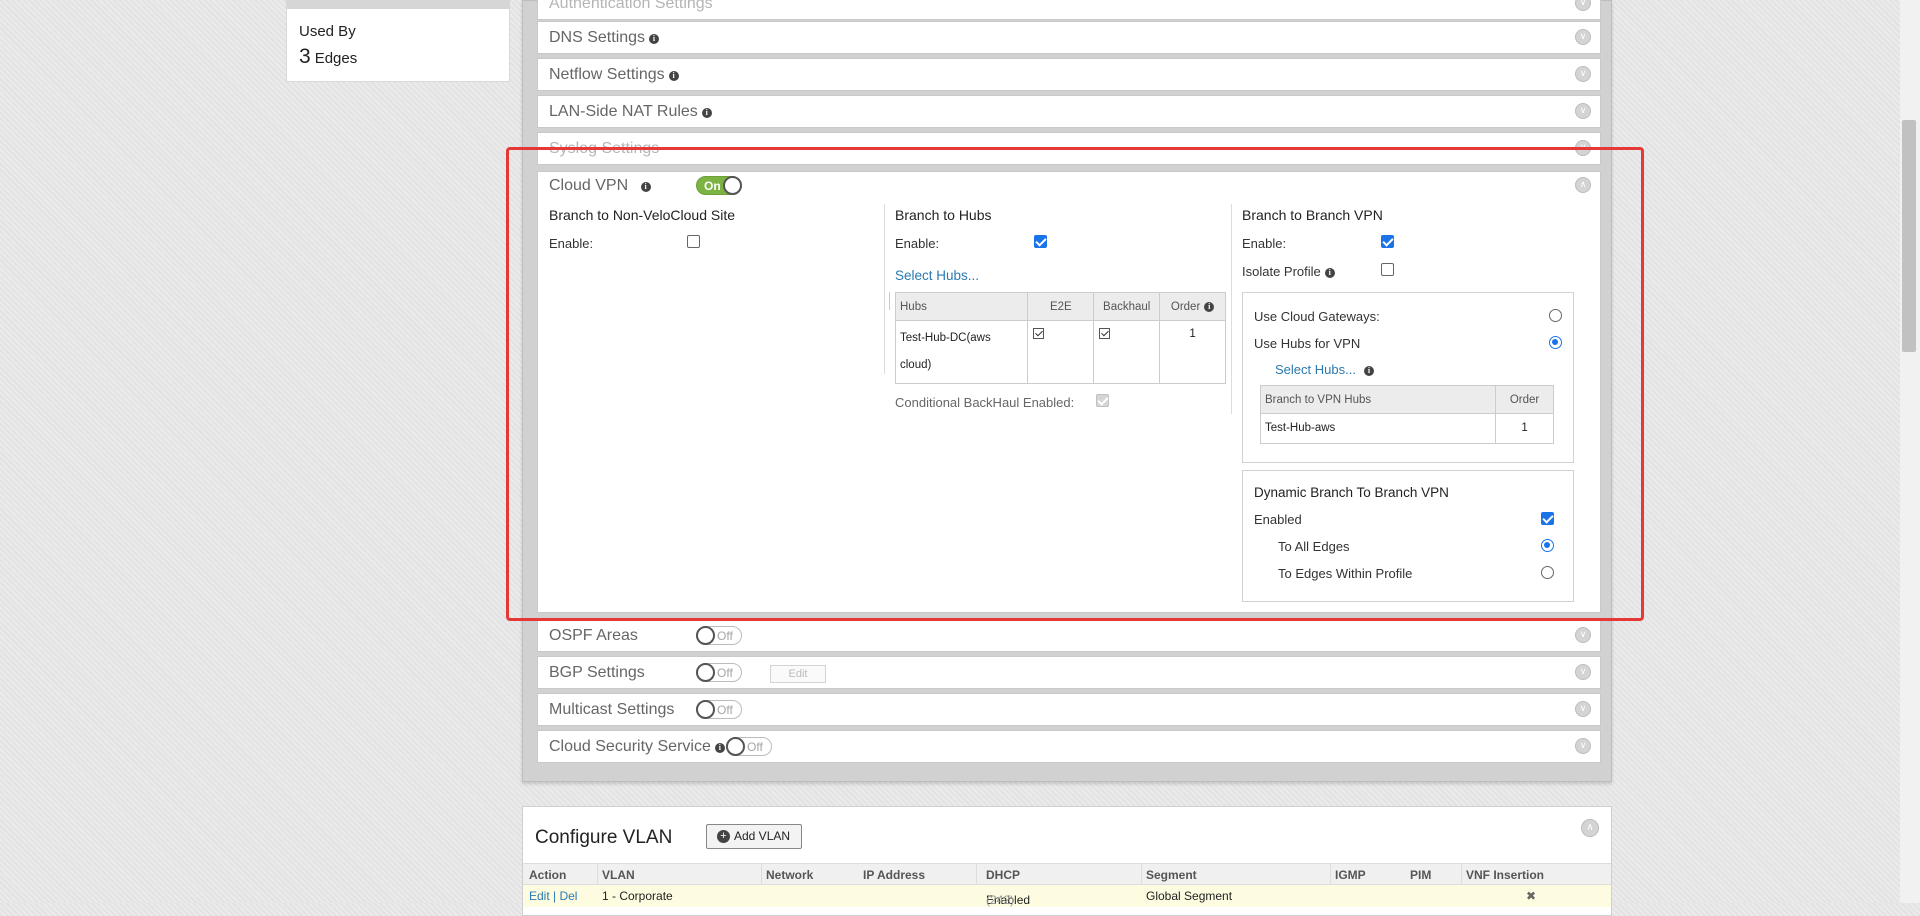  What do you see at coordinates (798, 674) in the screenshot?
I see `bgp-edit-button: Edit` at bounding box center [798, 674].